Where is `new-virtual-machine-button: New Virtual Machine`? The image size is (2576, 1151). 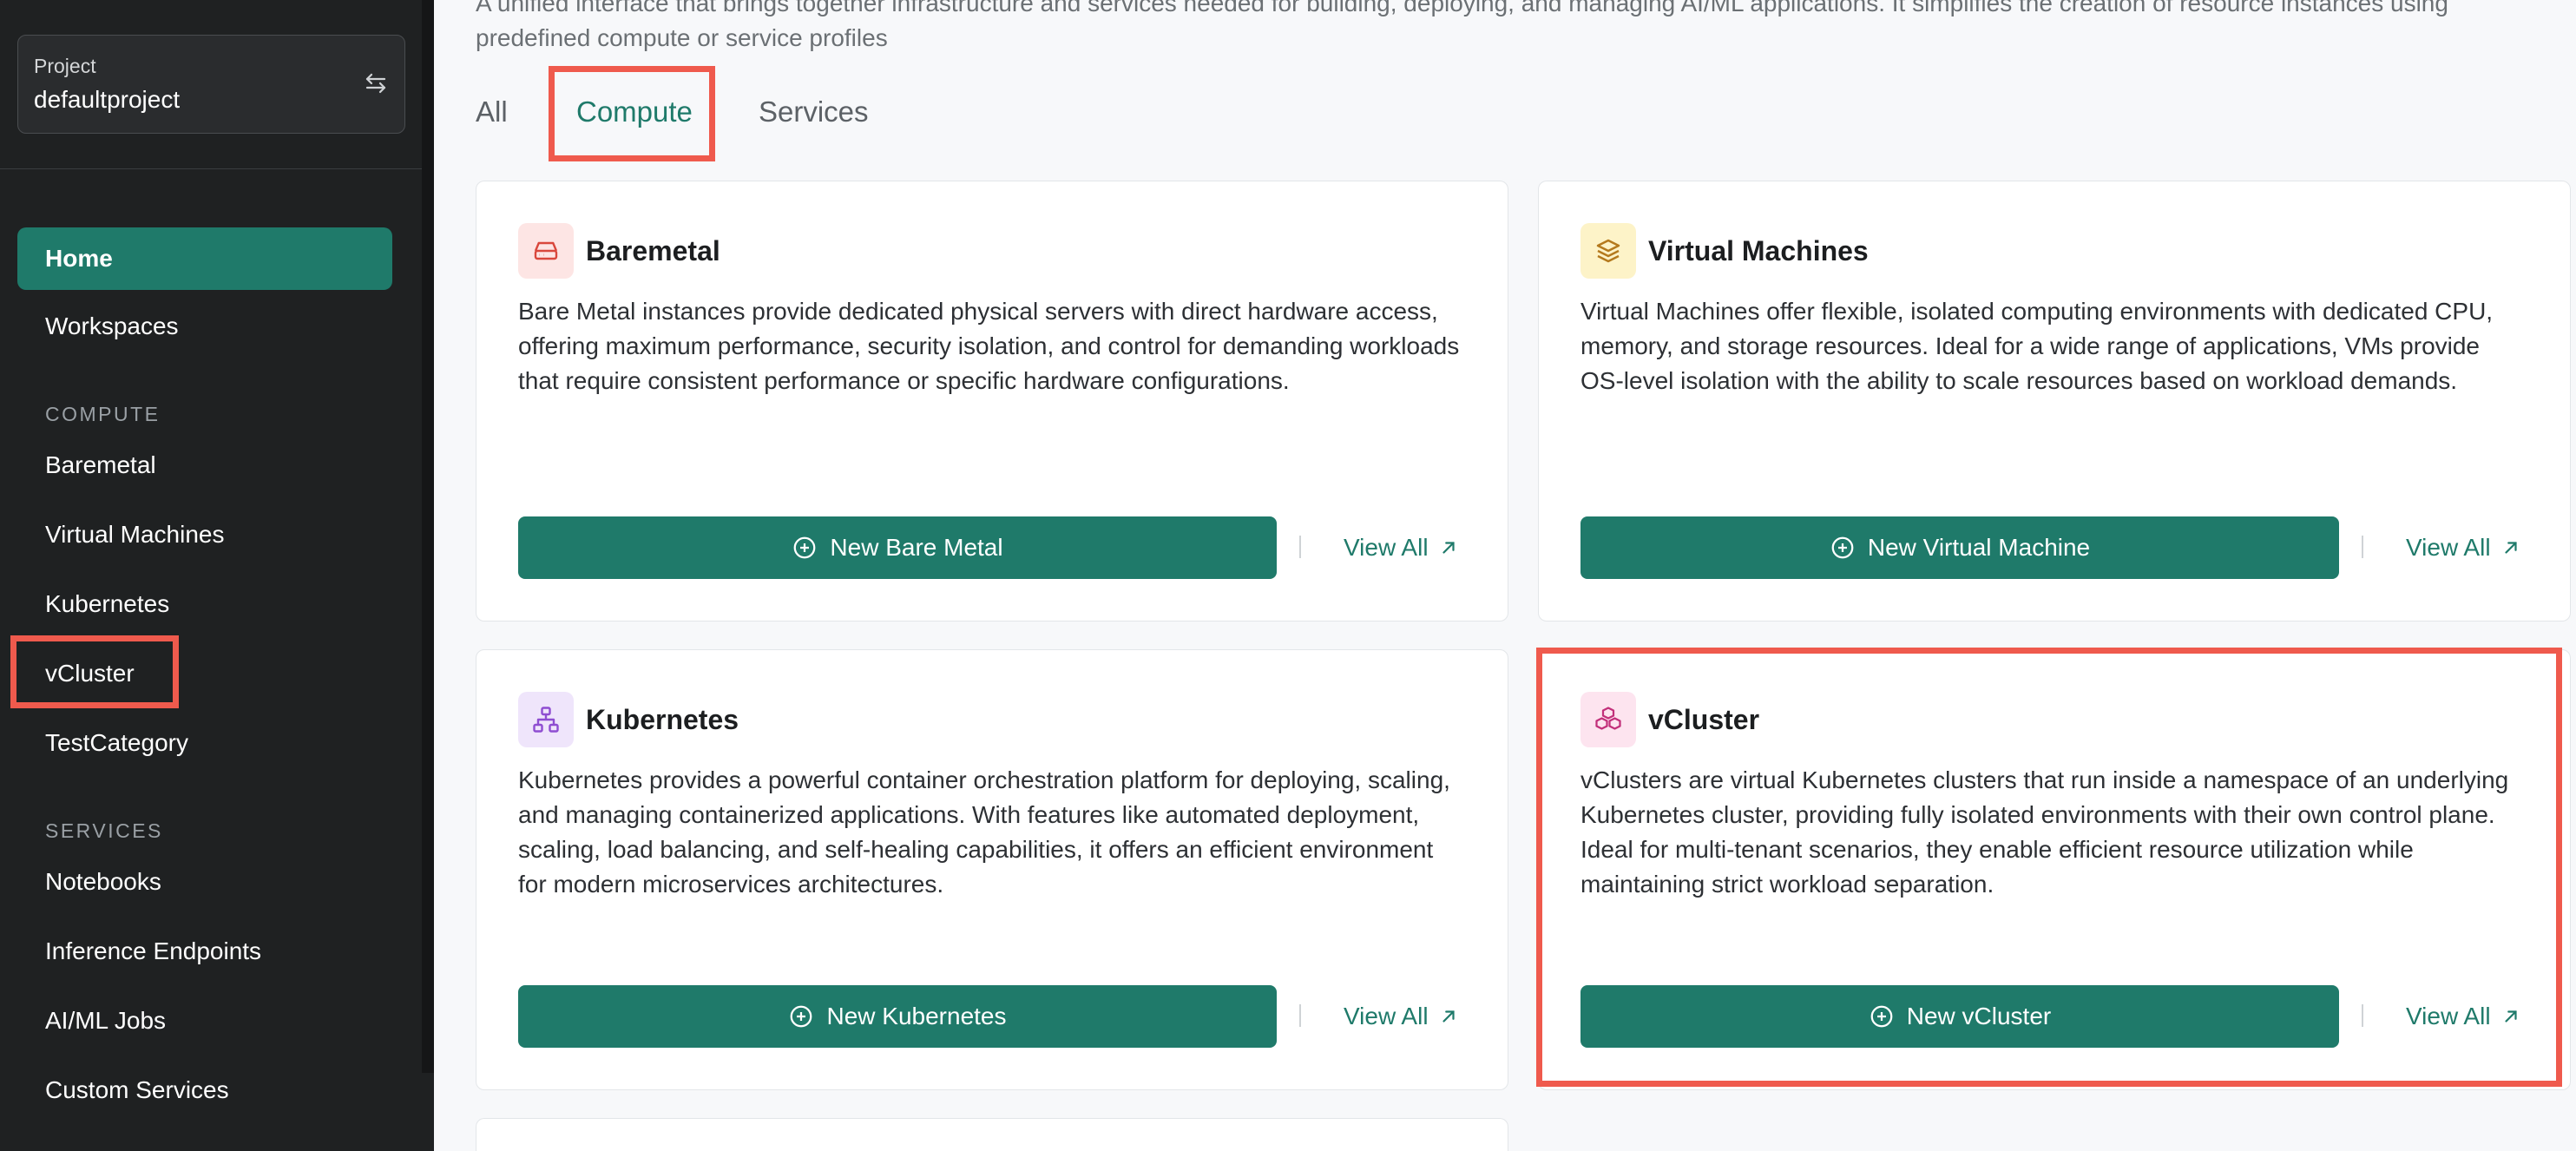 new-virtual-machine-button: New Virtual Machine is located at coordinates (1959, 547).